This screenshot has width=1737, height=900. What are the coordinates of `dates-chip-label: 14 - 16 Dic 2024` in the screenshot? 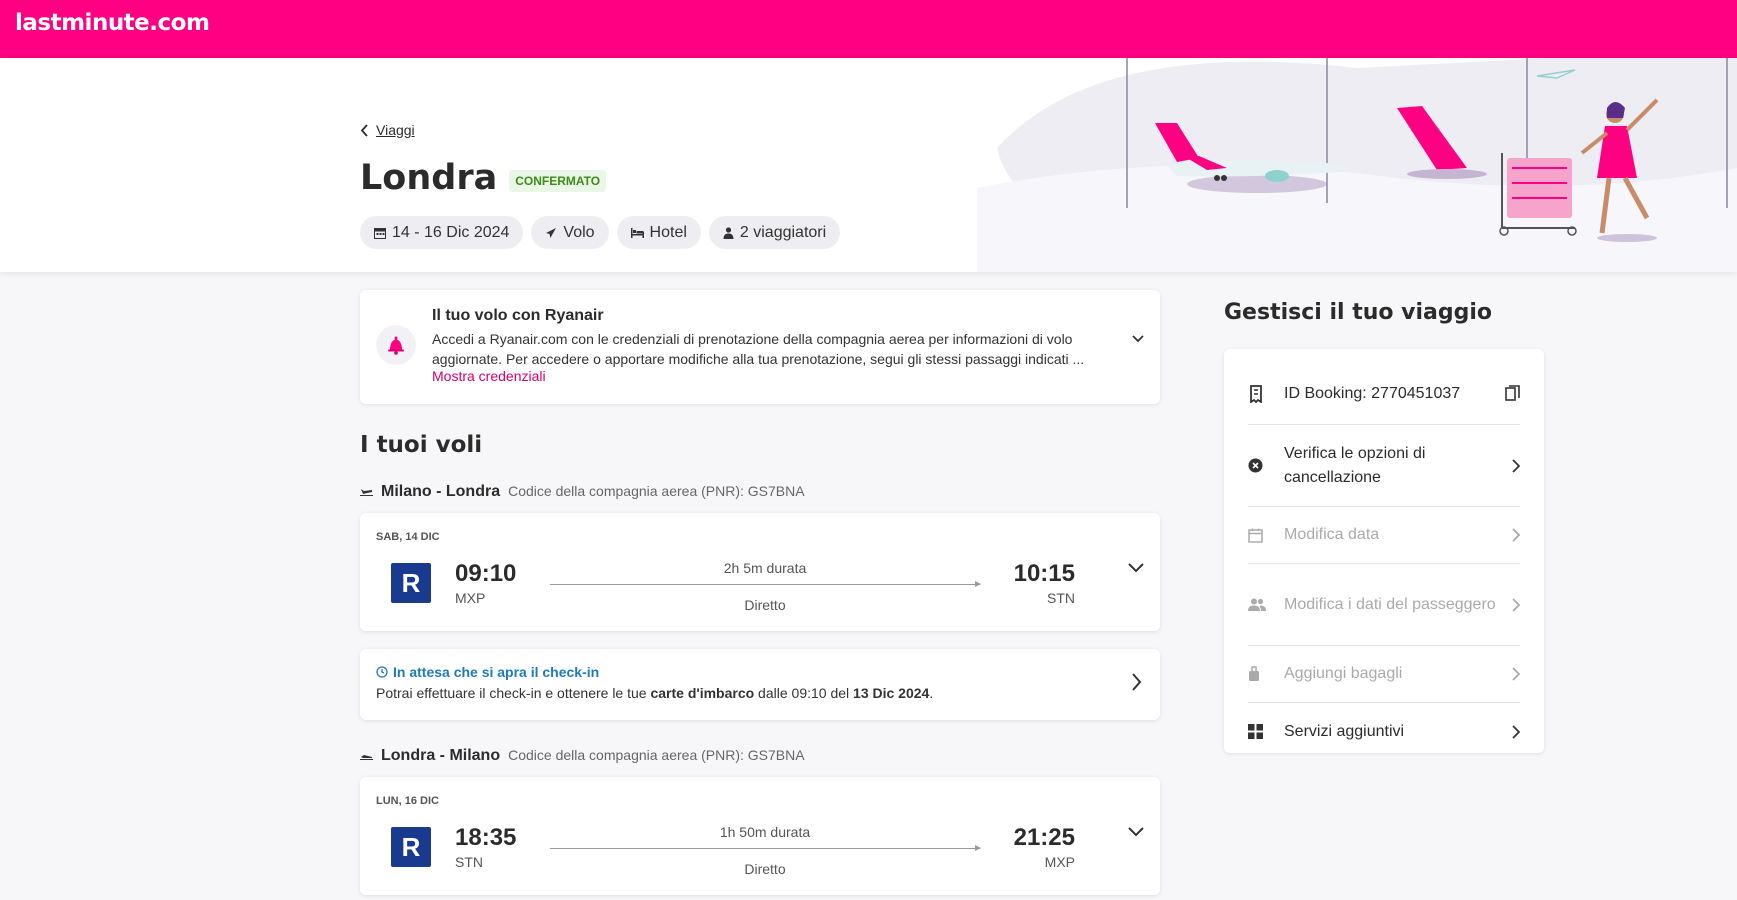 It's located at (451, 232).